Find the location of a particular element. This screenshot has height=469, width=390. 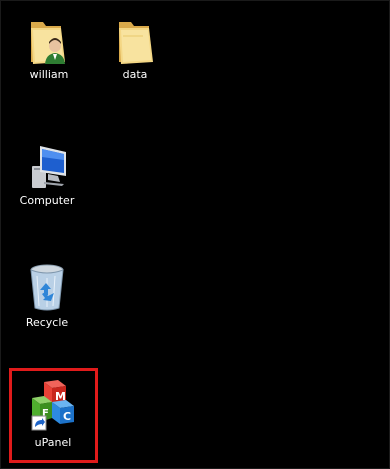

desktop-icon-computer: Computer is located at coordinates (47, 174).